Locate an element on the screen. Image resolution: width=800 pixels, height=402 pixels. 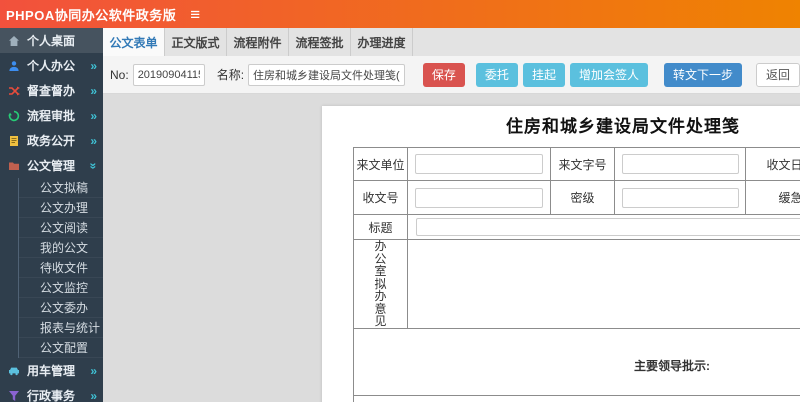
tab-label: 正文版式 is located at coordinates (195, 42).